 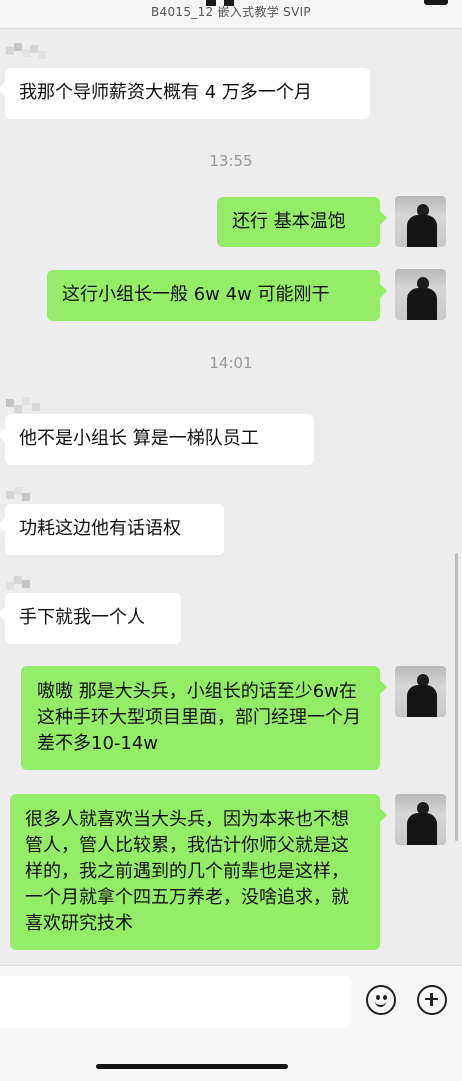 I want to click on timestamp: 13:55, so click(x=231, y=161).